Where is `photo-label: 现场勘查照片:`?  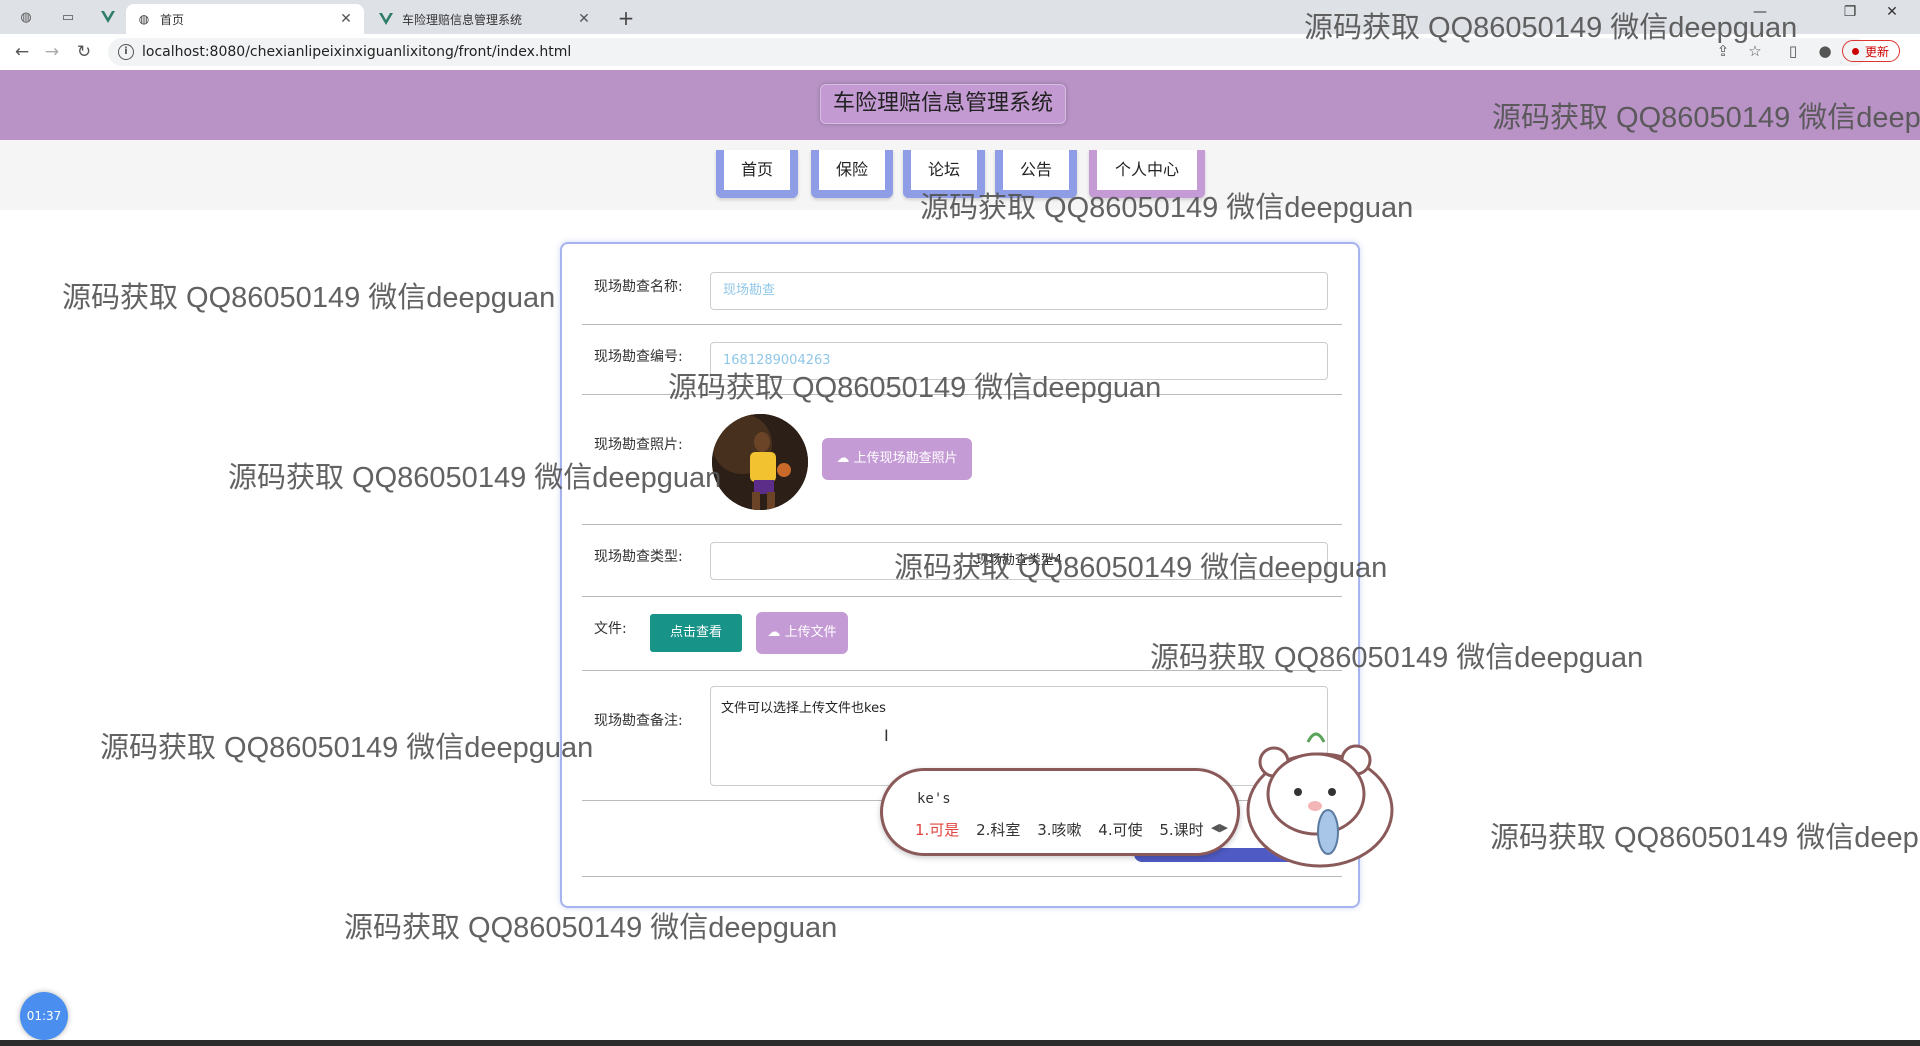
photo-label: 现场勘查照片: is located at coordinates (638, 445).